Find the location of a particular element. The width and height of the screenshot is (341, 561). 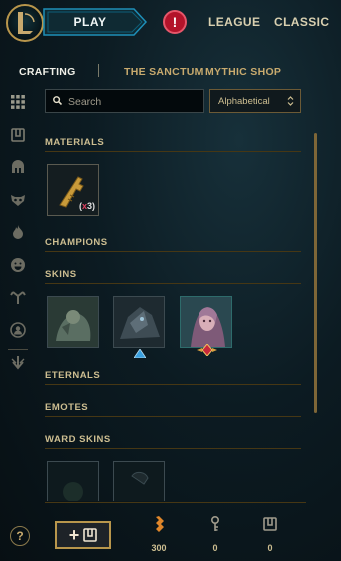

rarity-badge-blue-icon is located at coordinates (140, 354).